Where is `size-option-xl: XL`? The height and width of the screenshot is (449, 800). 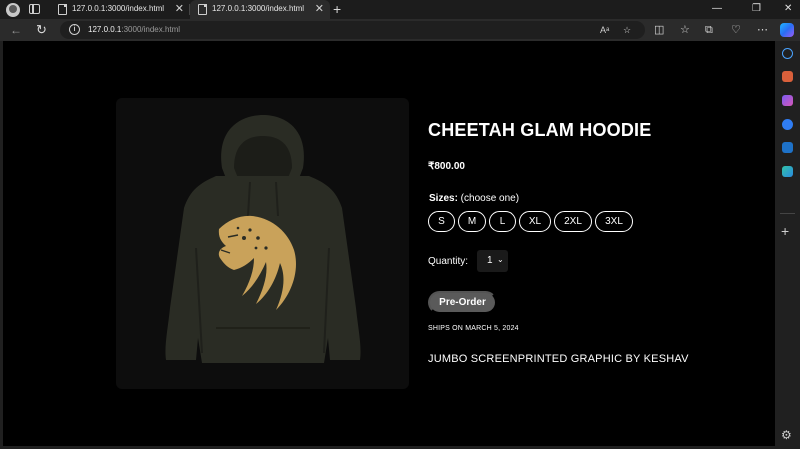
size-option-xl: XL is located at coordinates (535, 221).